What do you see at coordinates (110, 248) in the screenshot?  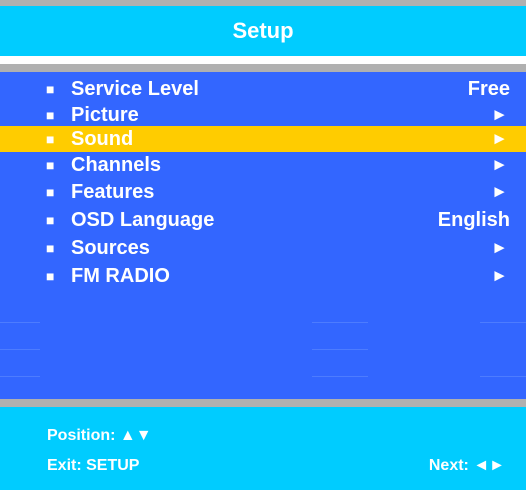 I see `menu-item-label: Sources` at bounding box center [110, 248].